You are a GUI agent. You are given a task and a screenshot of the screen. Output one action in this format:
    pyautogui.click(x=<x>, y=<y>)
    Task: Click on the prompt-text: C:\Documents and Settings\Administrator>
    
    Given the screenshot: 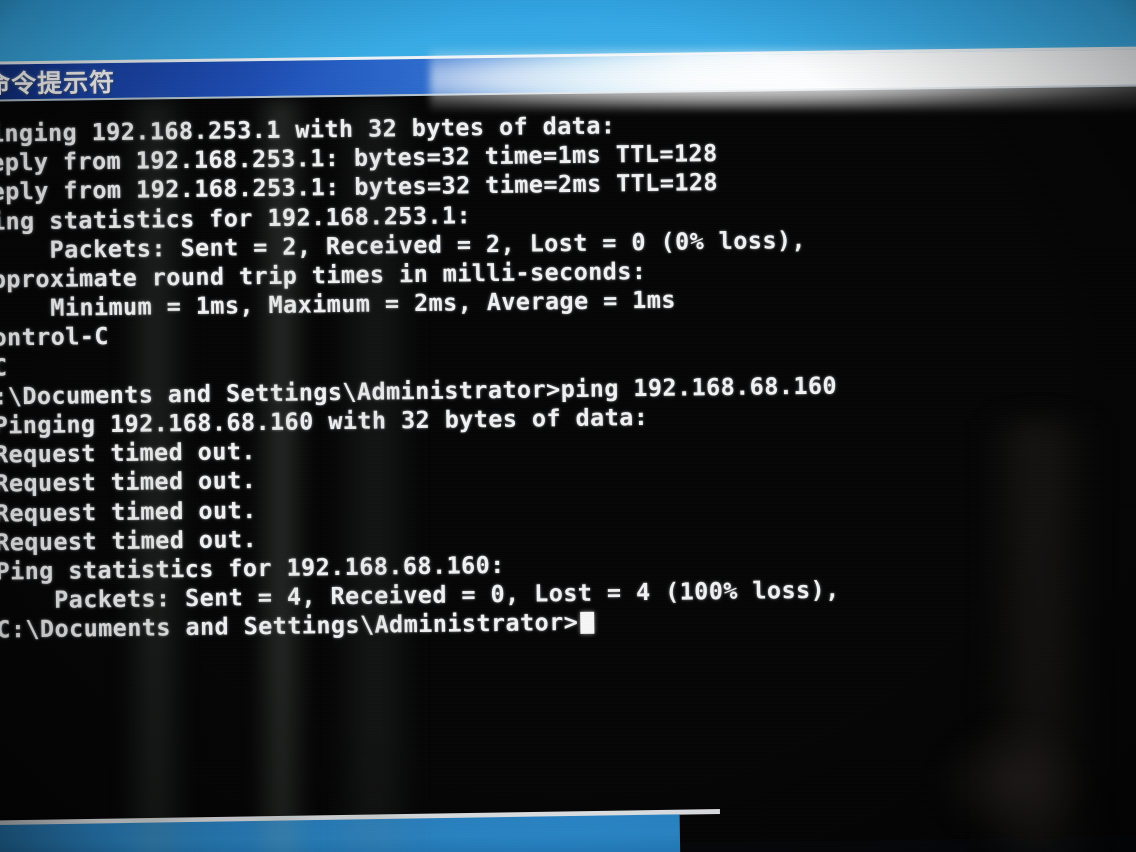 What is the action you would take?
    pyautogui.click(x=289, y=626)
    